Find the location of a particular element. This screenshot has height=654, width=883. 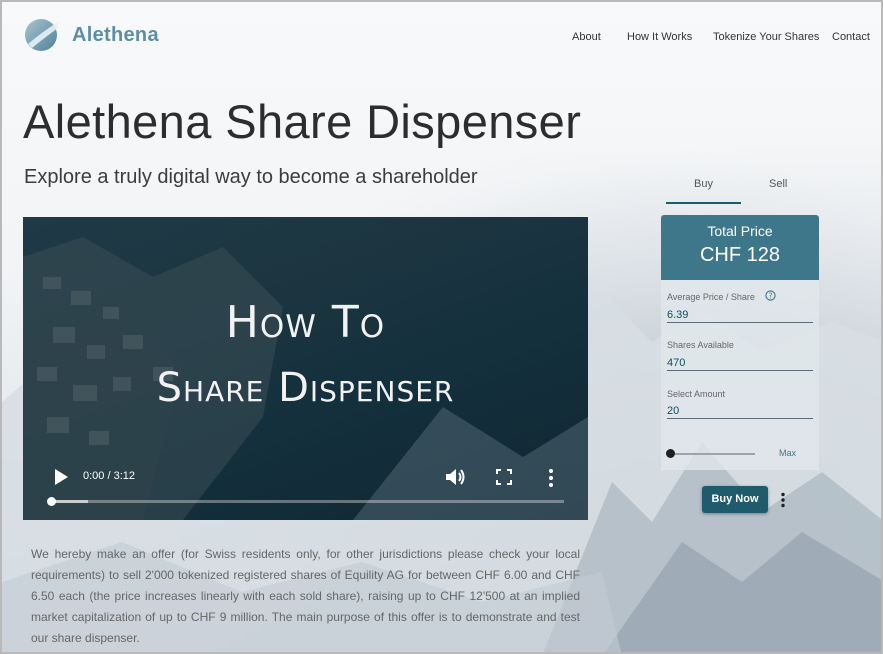

help-icon: ? is located at coordinates (770, 295).